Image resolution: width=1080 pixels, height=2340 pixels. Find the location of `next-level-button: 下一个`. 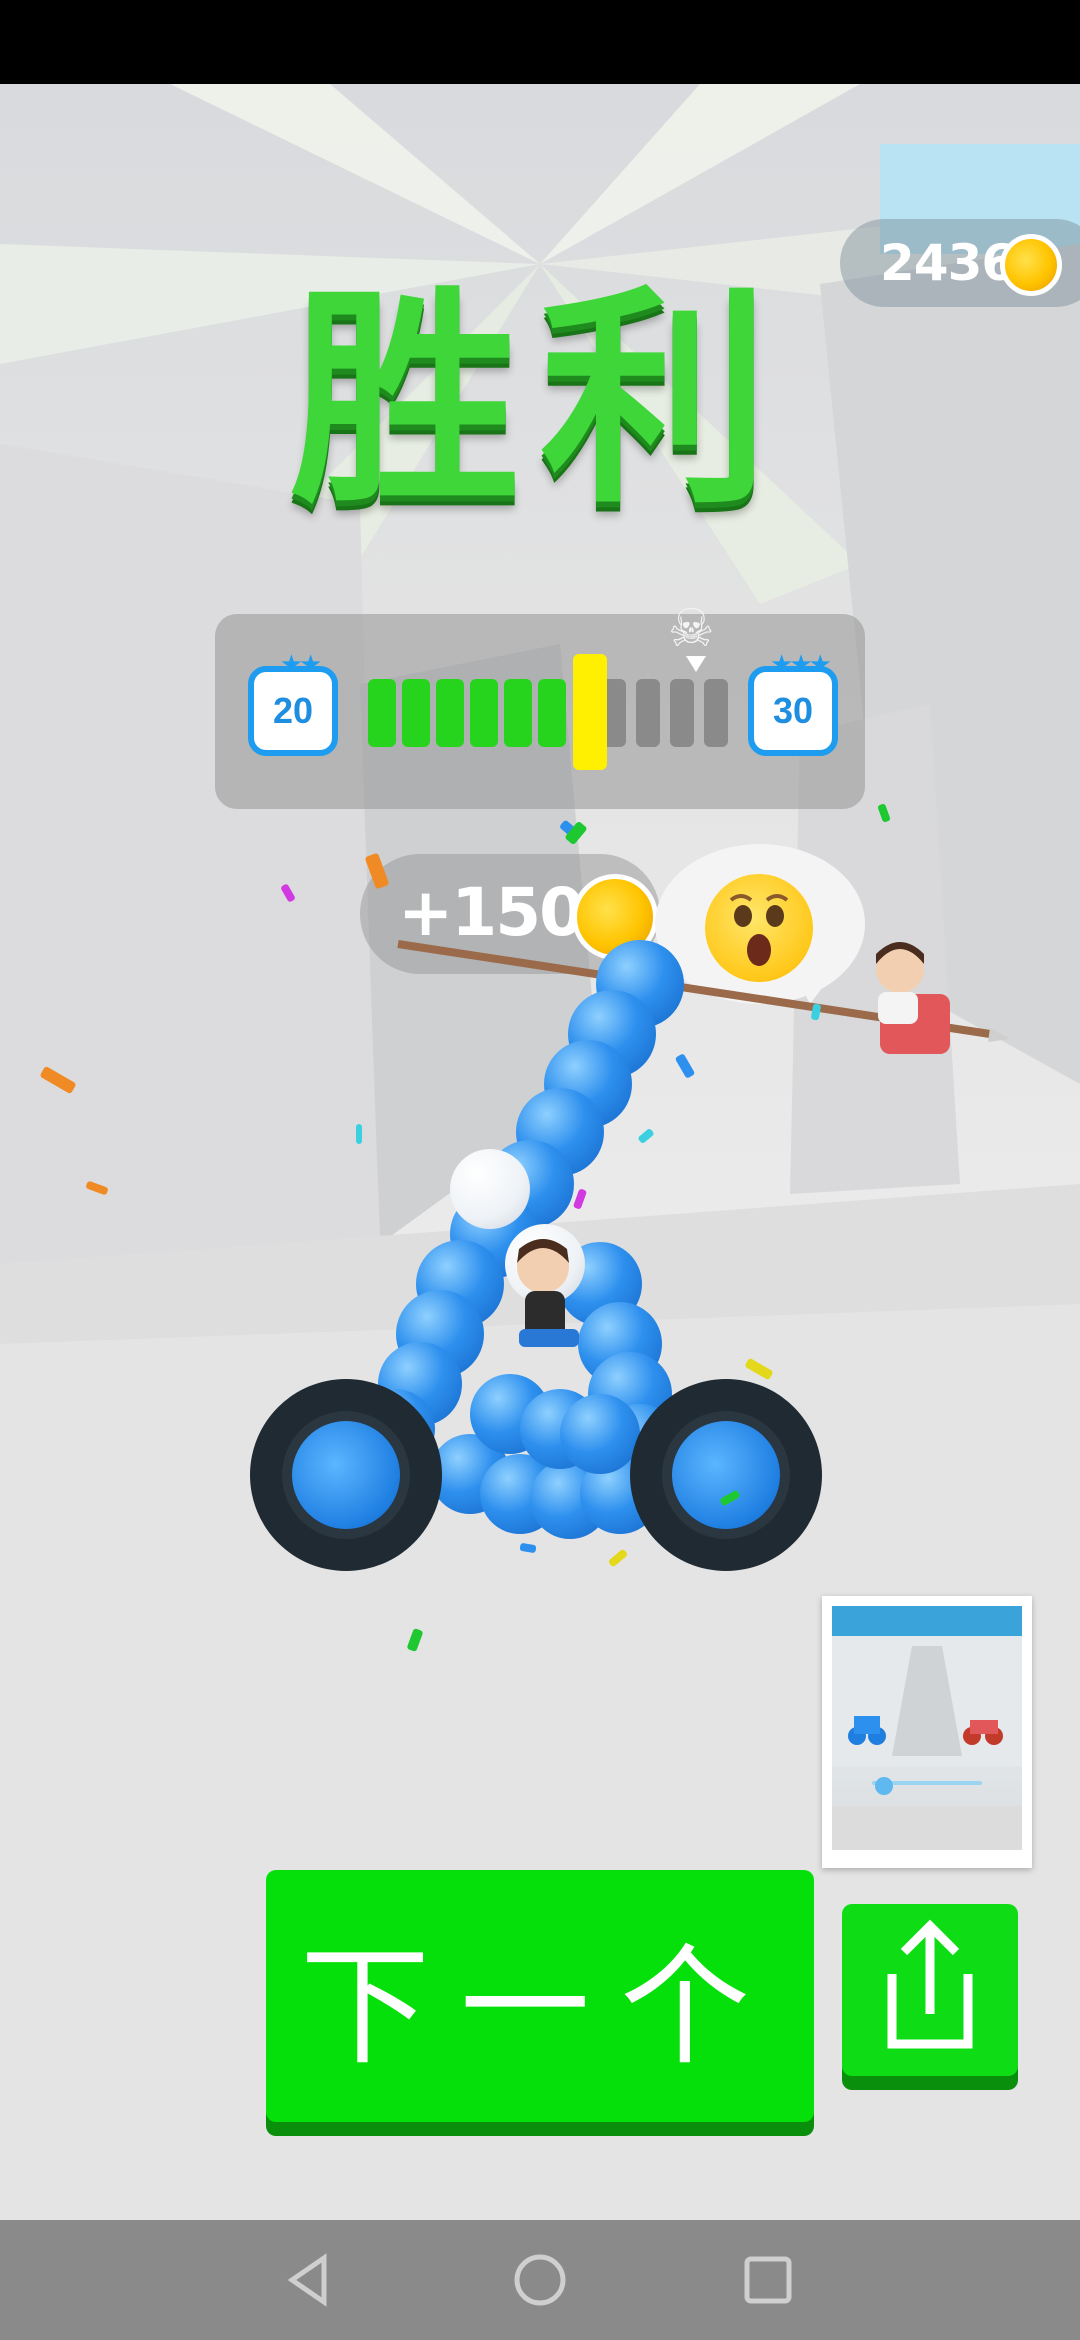

next-level-button: 下一个 is located at coordinates (540, 1996).